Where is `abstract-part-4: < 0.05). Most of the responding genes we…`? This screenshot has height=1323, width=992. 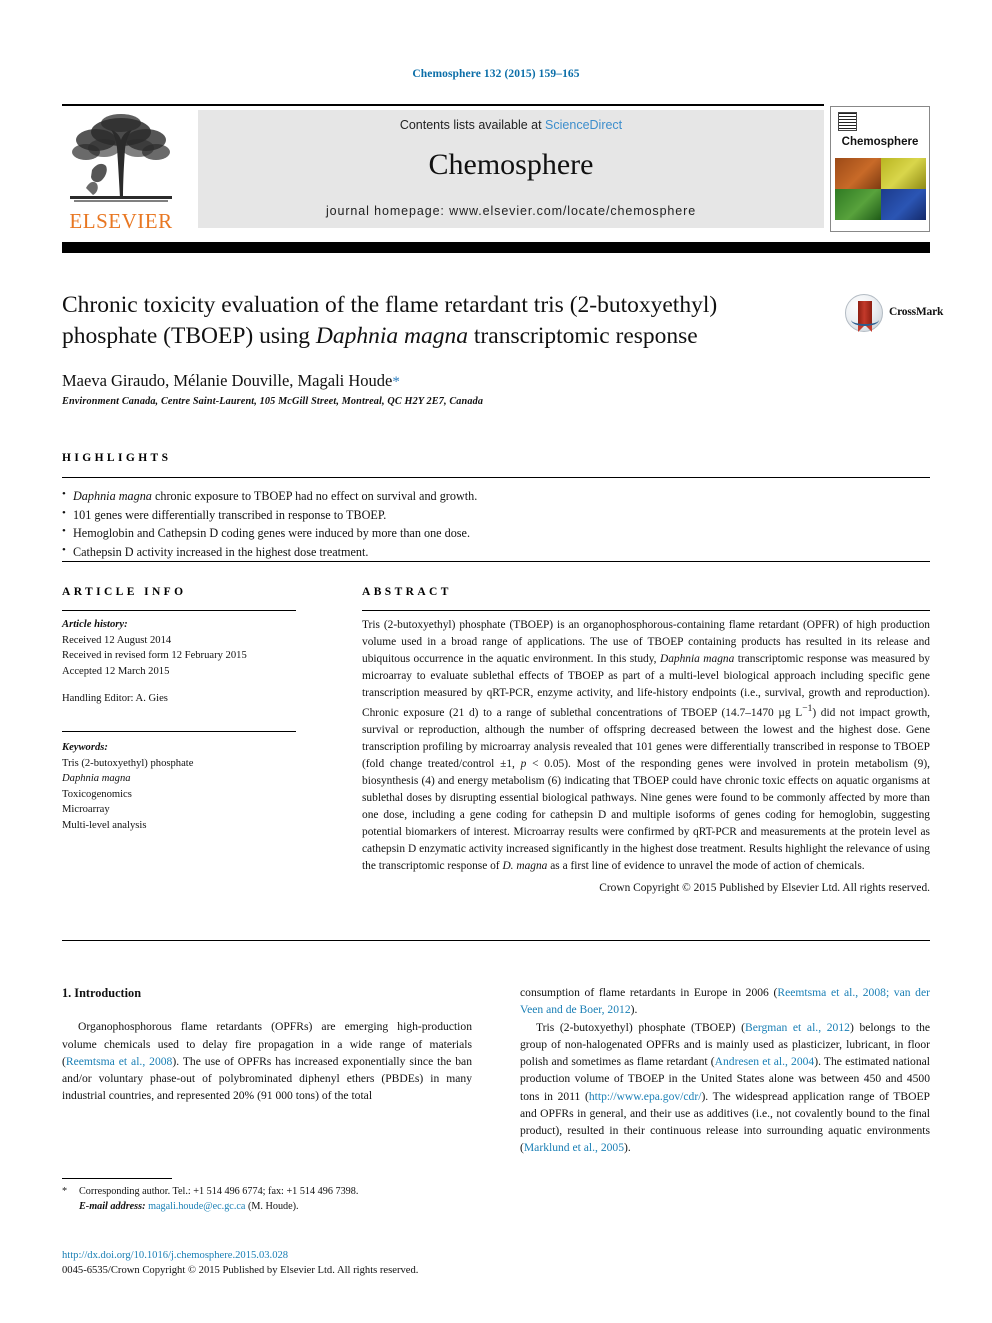 abstract-part-4: < 0.05). Most of the responding genes we… is located at coordinates (646, 815).